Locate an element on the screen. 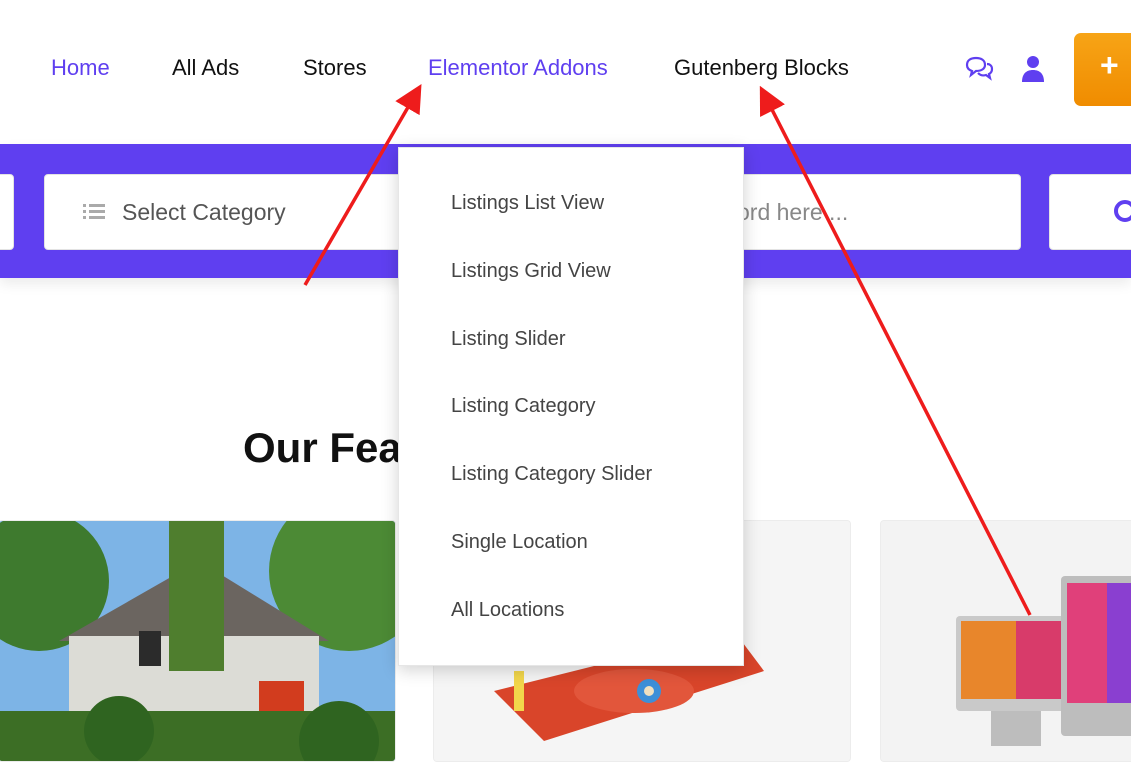 The image size is (1131, 762). post-ad-button: + is located at coordinates (1102, 69).